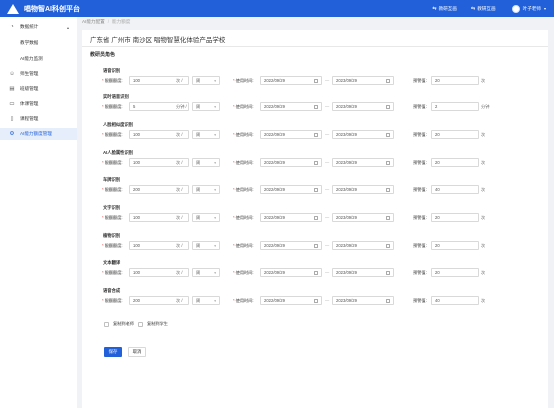 The height and width of the screenshot is (408, 554). I want to click on save-button: 保存, so click(113, 352).